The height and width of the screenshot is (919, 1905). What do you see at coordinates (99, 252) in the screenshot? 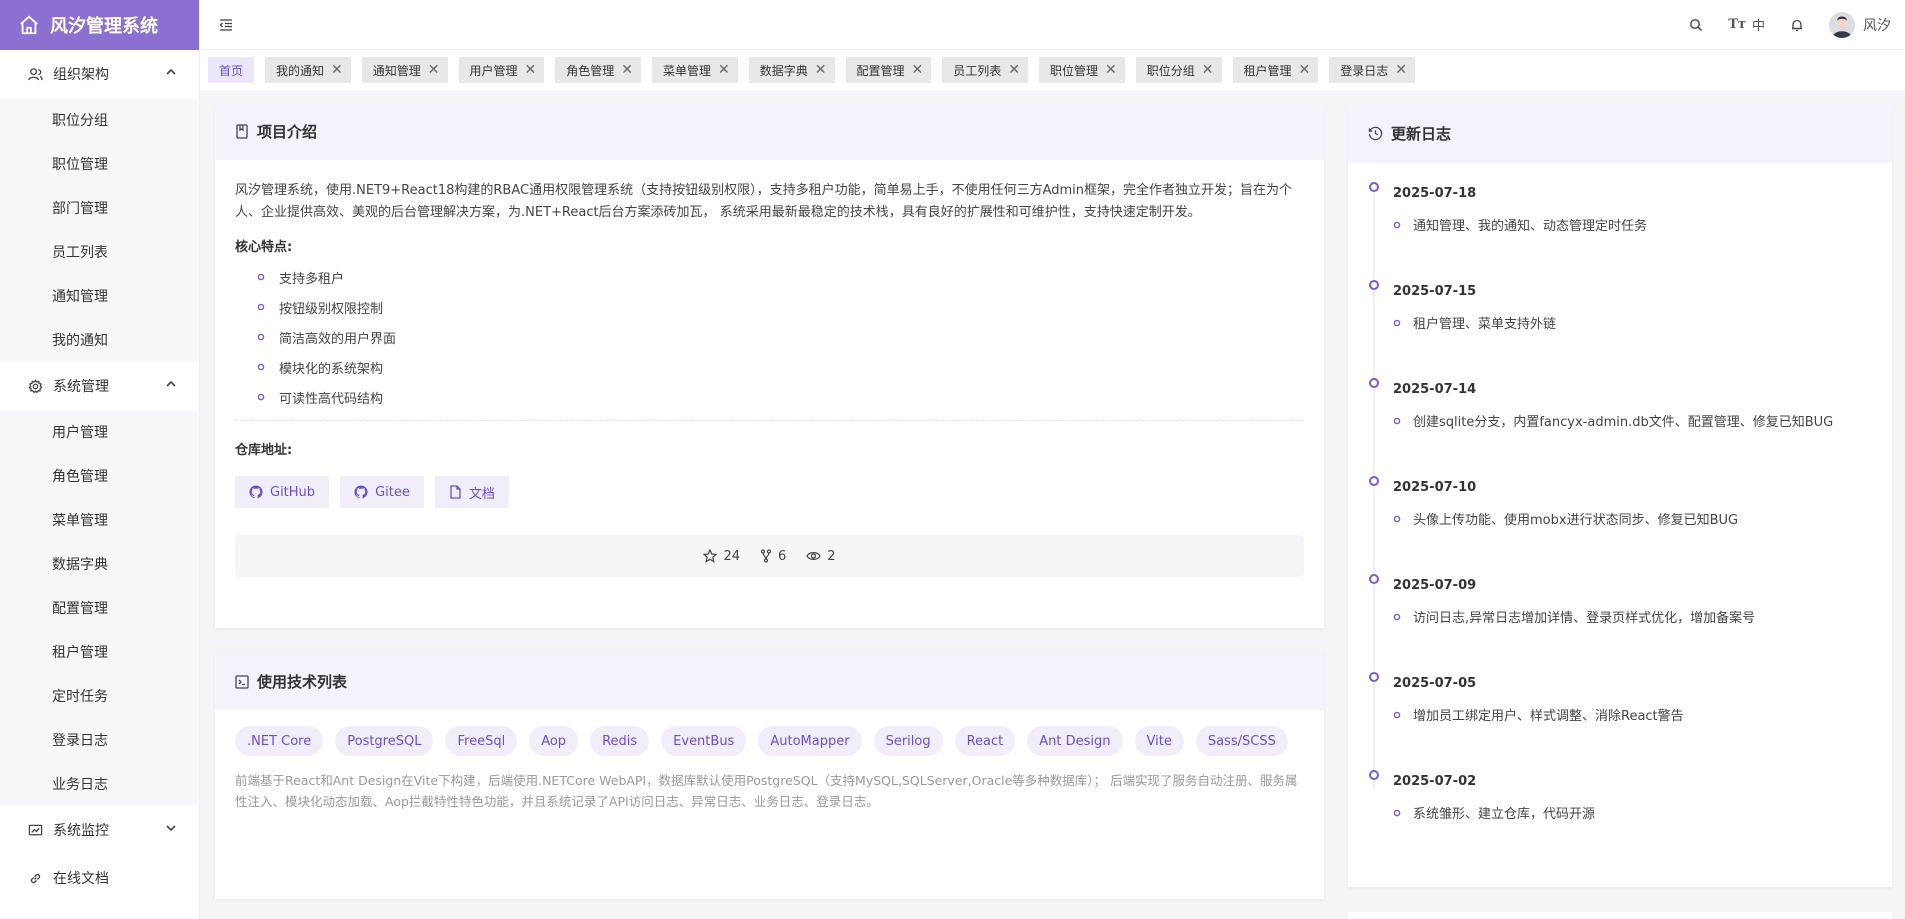
I see `sidebar-item-employees: 员工列表` at bounding box center [99, 252].